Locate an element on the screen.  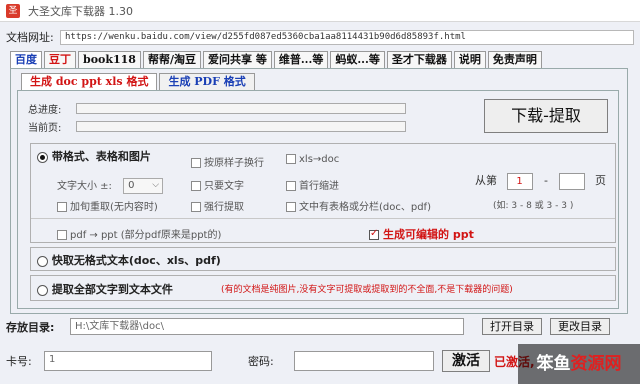
mode-quick-text-label: 快取无格式文本(doc、xls、pdf) is located at coordinates (136, 260).